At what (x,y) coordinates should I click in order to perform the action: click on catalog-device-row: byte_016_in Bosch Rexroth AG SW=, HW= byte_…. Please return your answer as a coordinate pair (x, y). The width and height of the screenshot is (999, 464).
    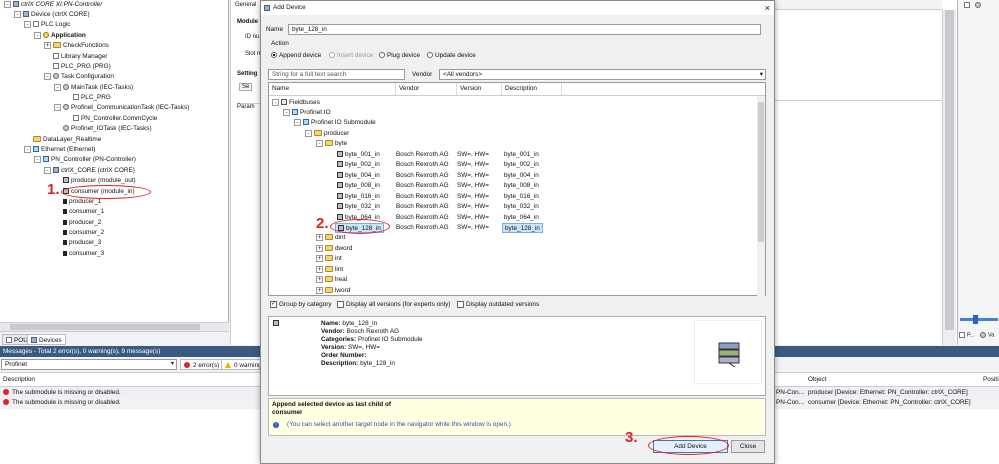
    Looking at the image, I should click on (512, 197).